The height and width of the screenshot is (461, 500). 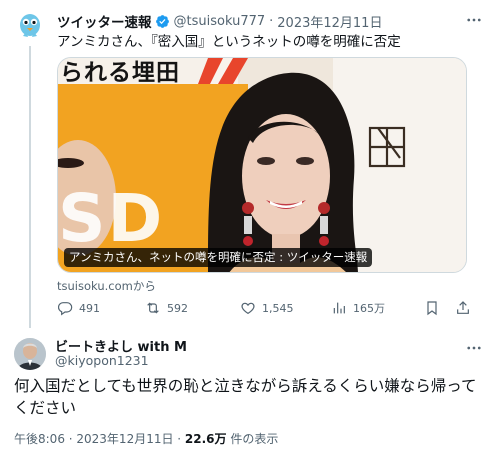 I want to click on bookmark-icon, so click(x=432, y=308).